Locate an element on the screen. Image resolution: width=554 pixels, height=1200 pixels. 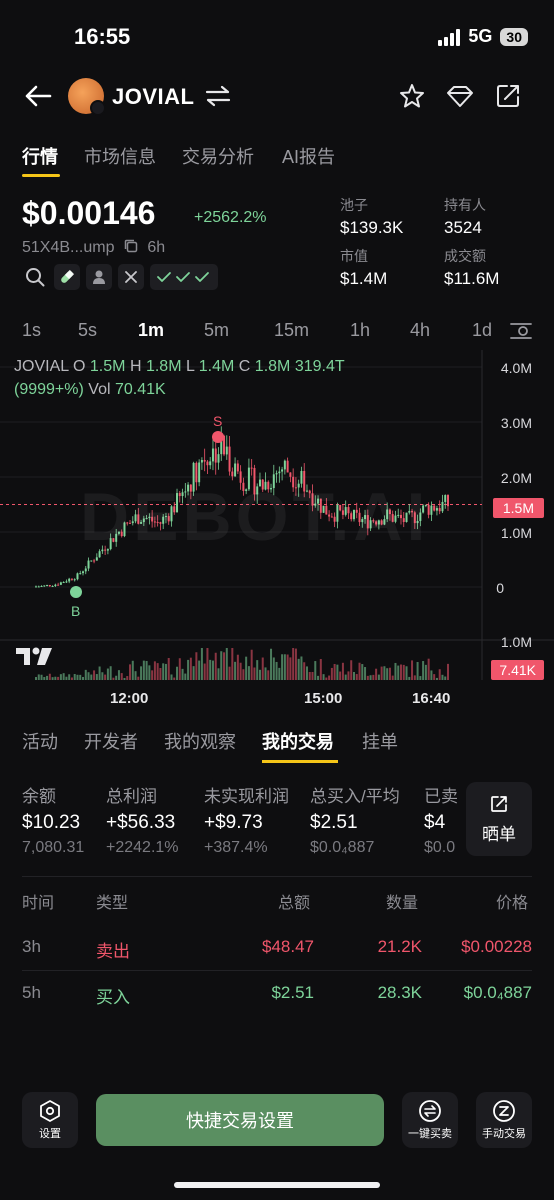
back-arrow-icon is located at coordinates (38, 96).